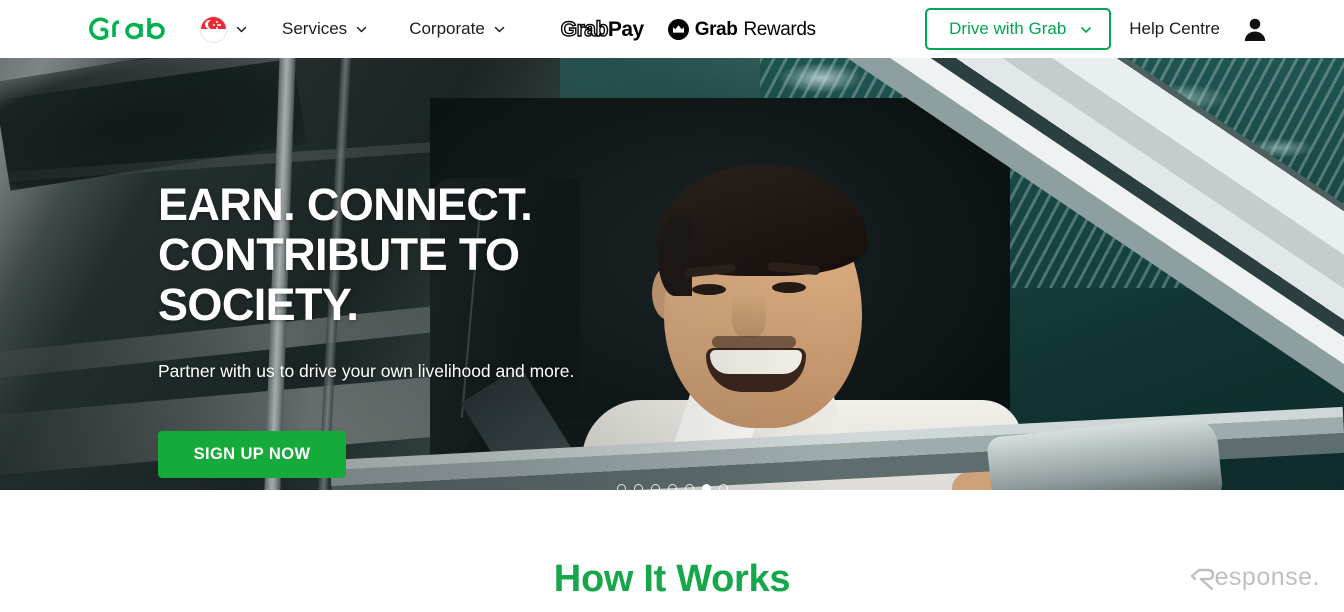 The width and height of the screenshot is (1344, 612). Describe the element at coordinates (345, 254) in the screenshot. I see `hero-headline: EARN. CONNECT. CONTRIBUTE TO SOCIETY.` at that location.